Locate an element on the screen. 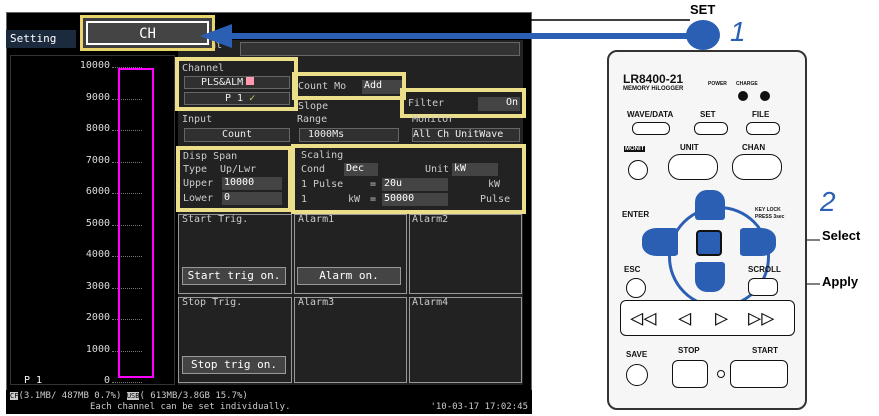 The width and height of the screenshot is (879, 416). monit-label: MONIT is located at coordinates (635, 149).